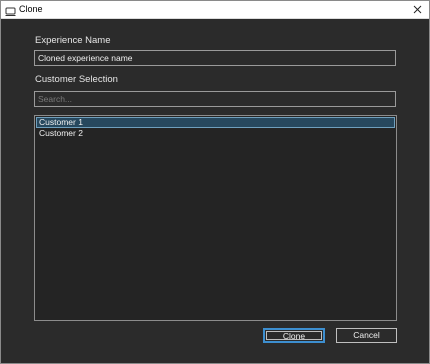  What do you see at coordinates (215, 99) in the screenshot?
I see `customer-search-input` at bounding box center [215, 99].